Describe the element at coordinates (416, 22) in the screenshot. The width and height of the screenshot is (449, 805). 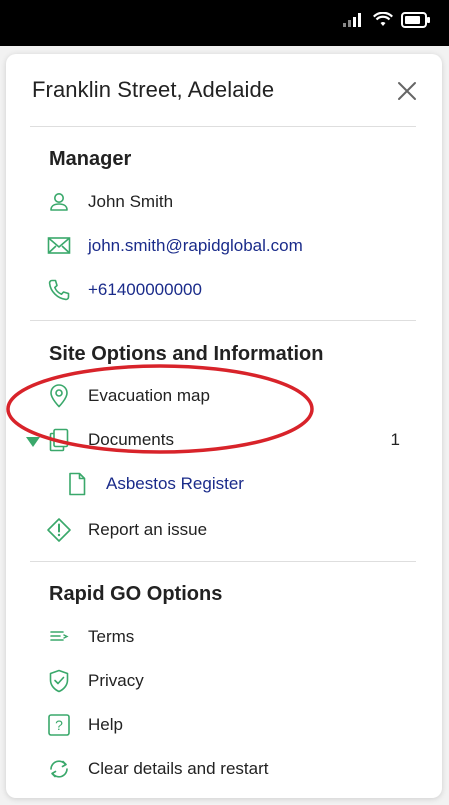
I see `battery-icon` at that location.